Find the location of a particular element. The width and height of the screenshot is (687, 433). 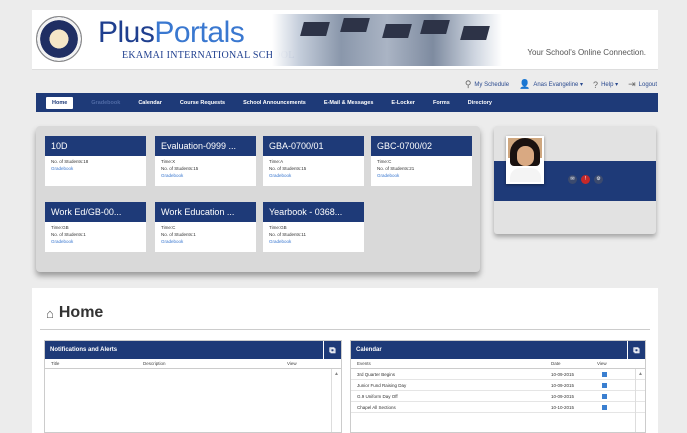

class-card-title: GBC-0700/02 is located at coordinates (421, 146).